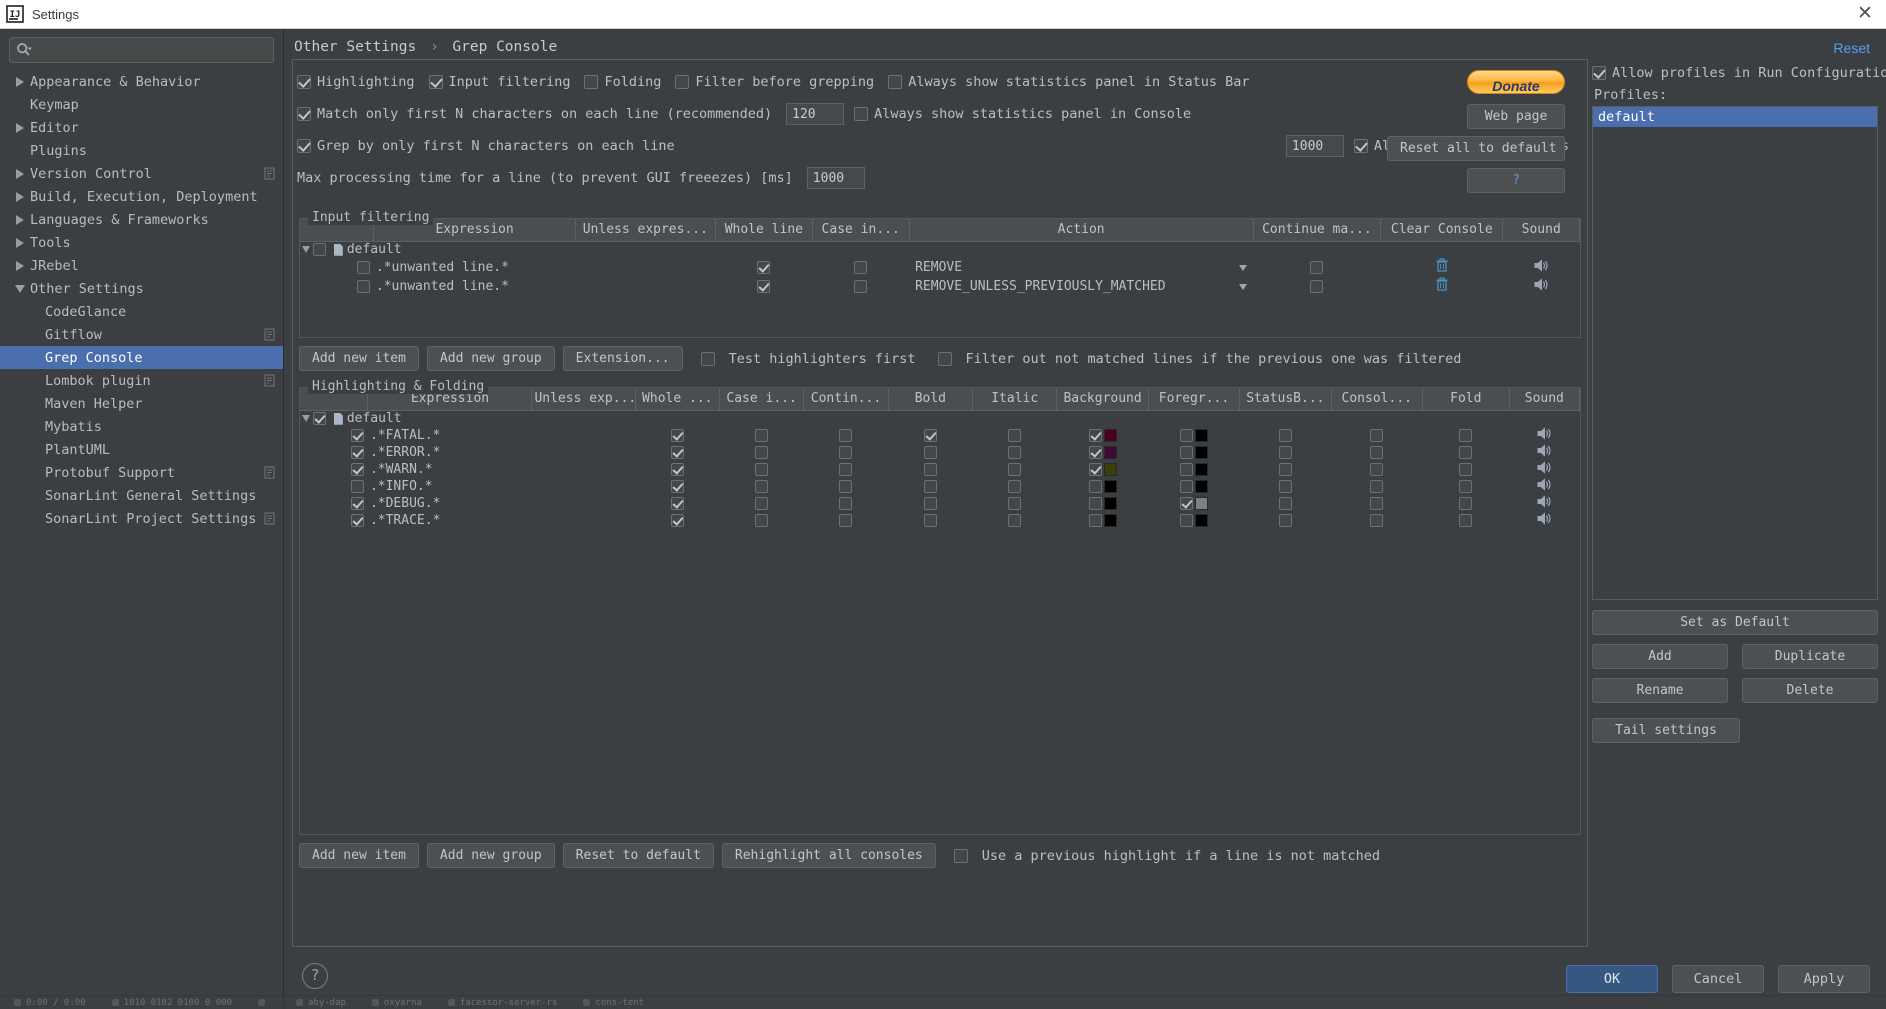 This screenshot has height=1009, width=1886. I want to click on help-icon: ?, so click(315, 976).